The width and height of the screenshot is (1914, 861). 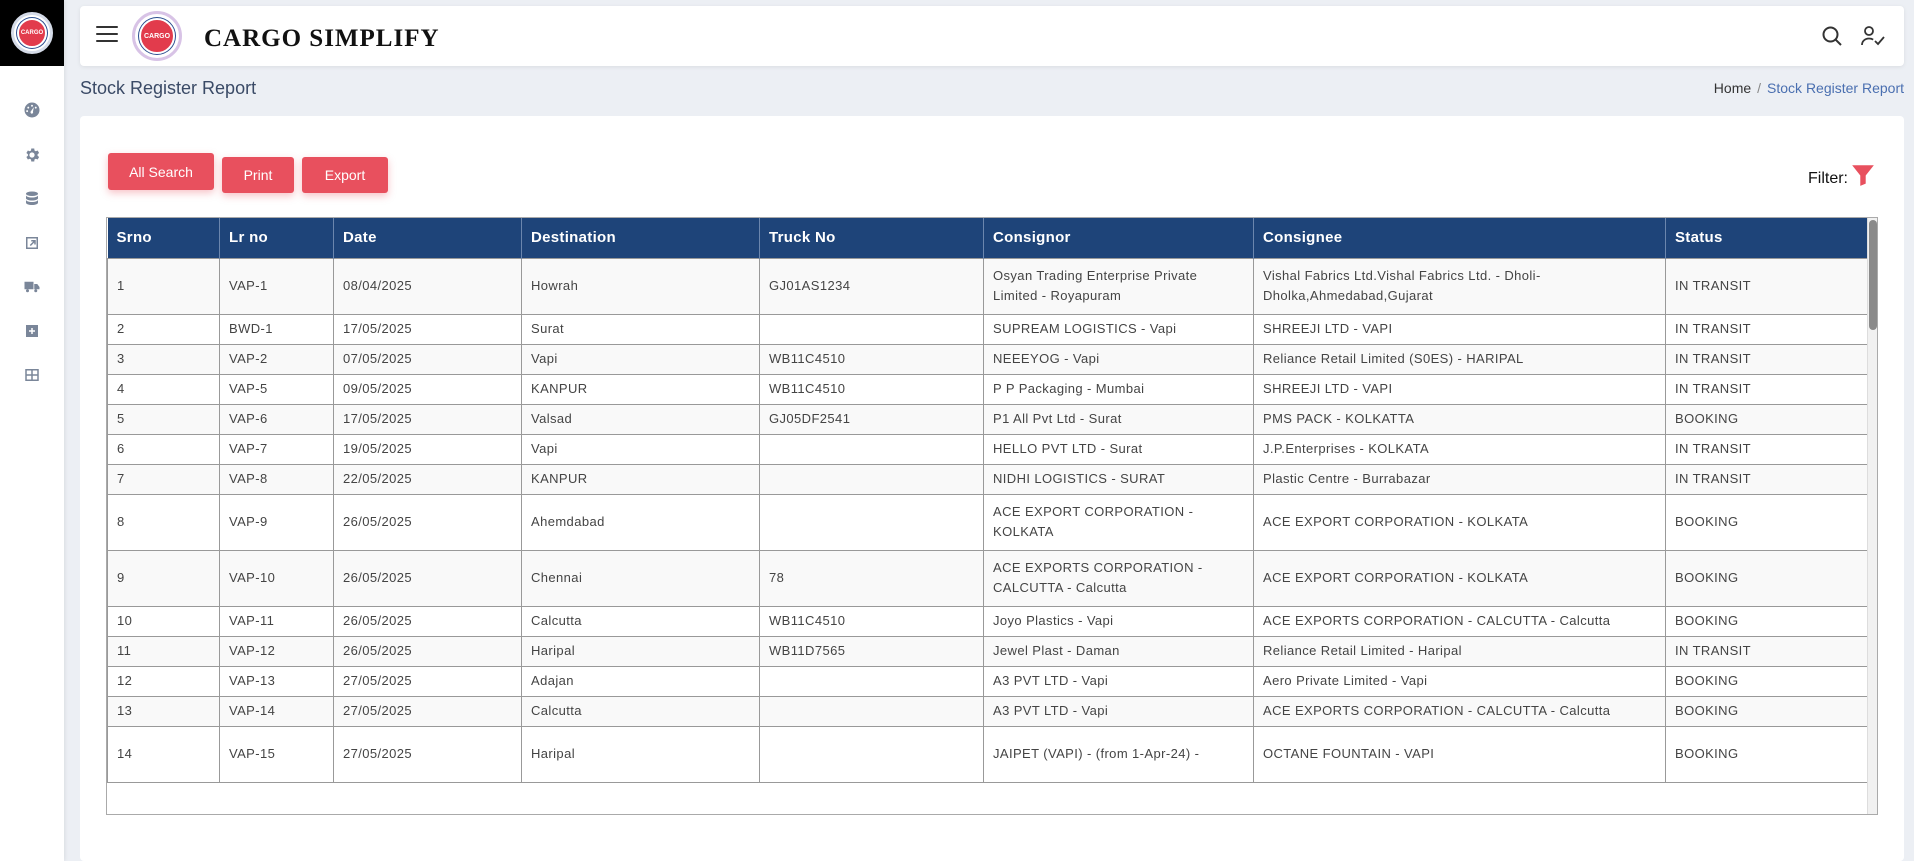 What do you see at coordinates (1459, 754) in the screenshot?
I see `table-cell: OCTANE FOUNTAIN - VAPI` at bounding box center [1459, 754].